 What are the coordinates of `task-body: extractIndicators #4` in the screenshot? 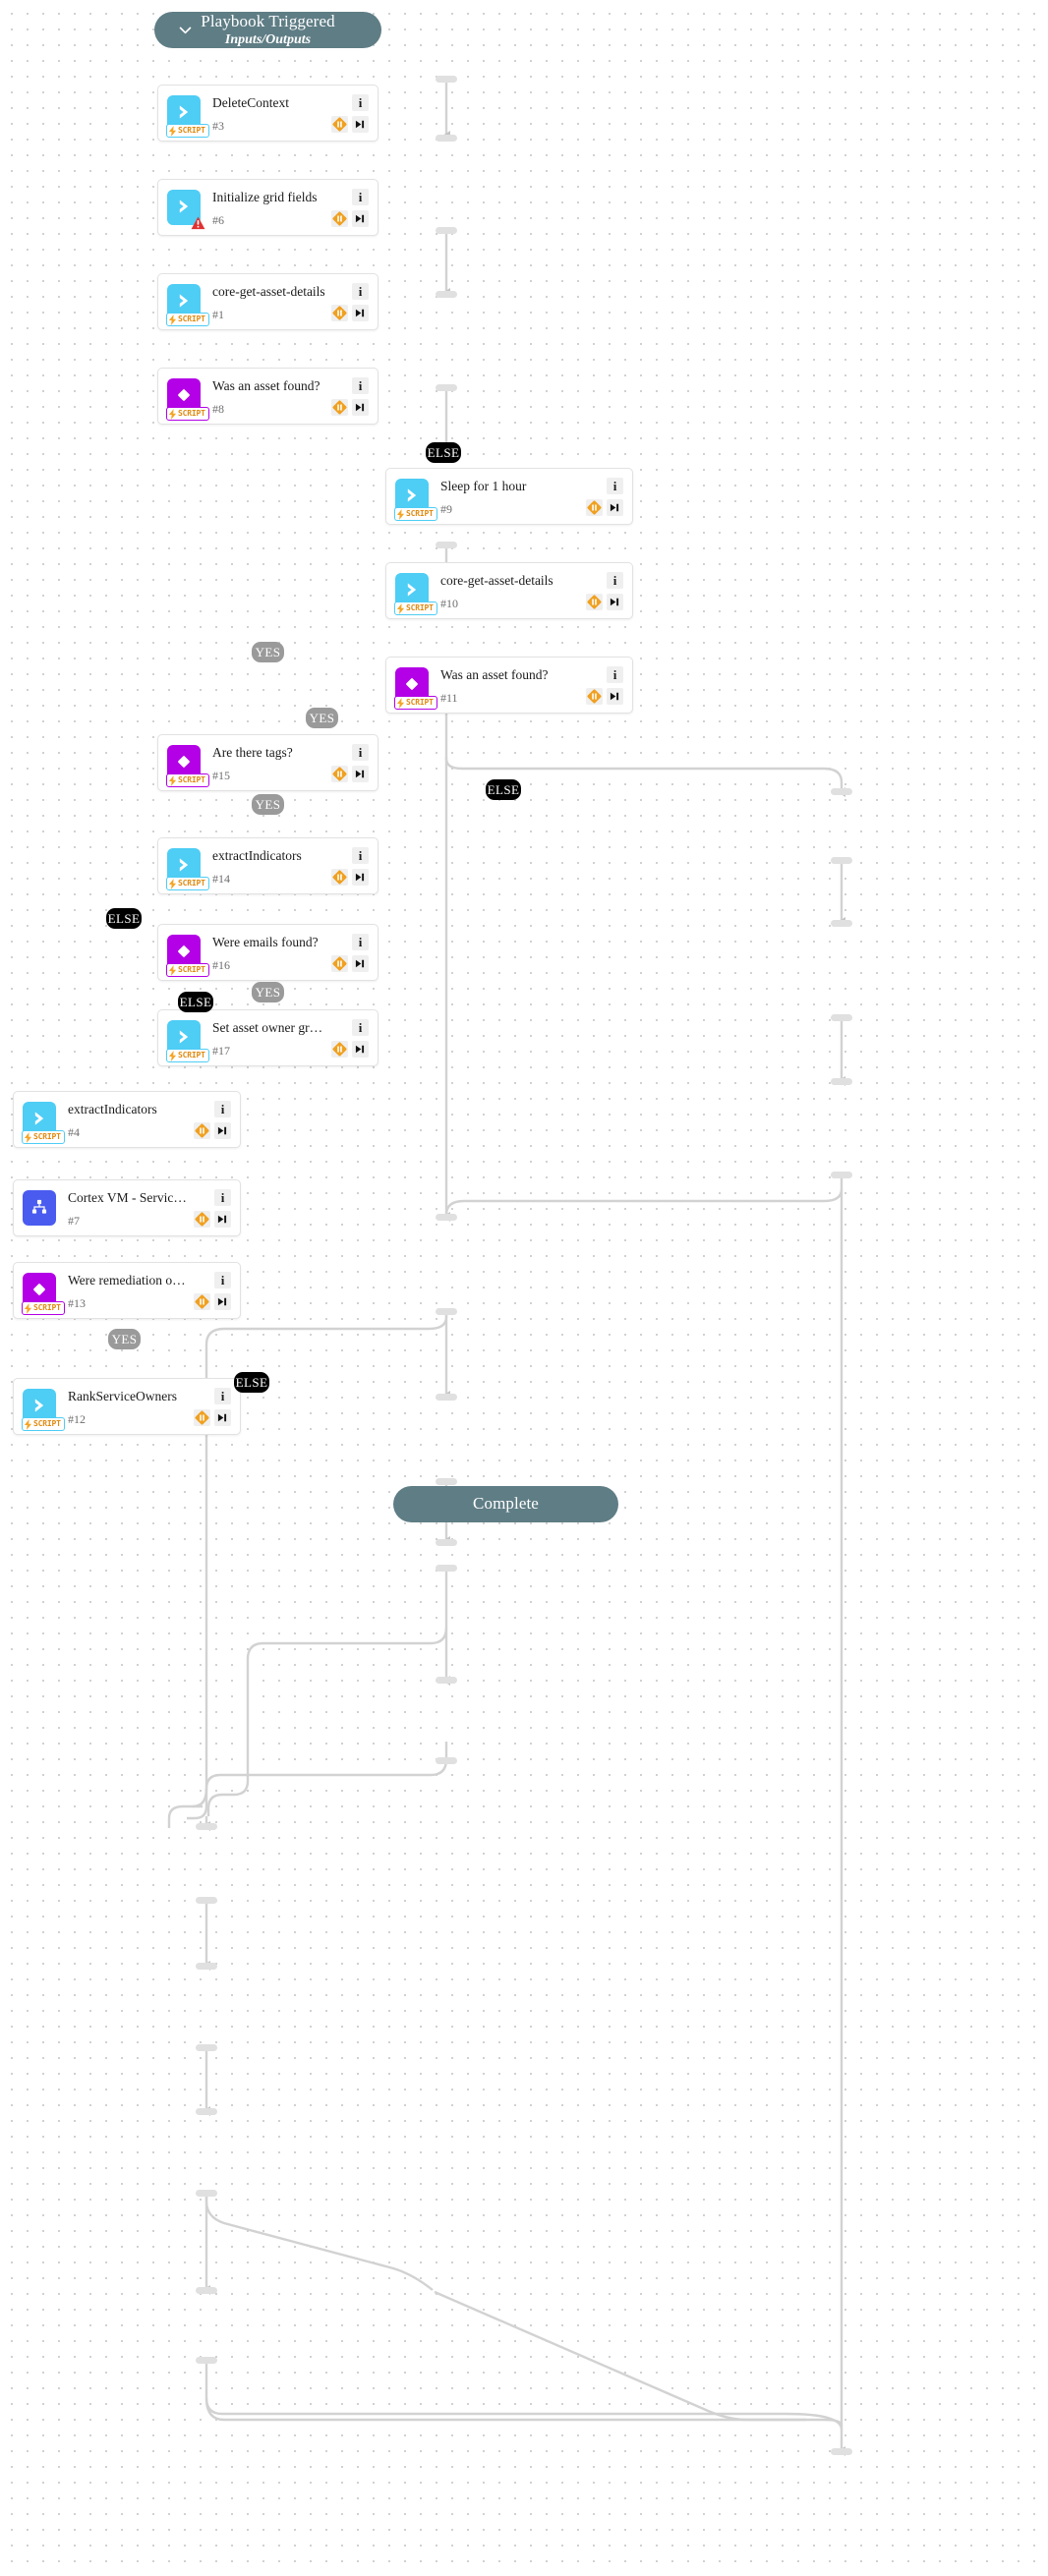 It's located at (128, 1119).